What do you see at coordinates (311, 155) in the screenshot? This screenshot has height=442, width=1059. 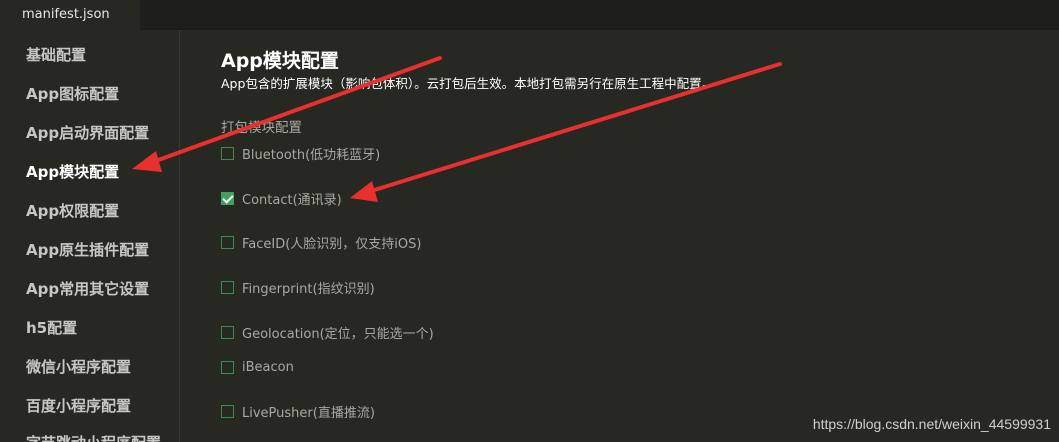 I see `option-label: Bluetooth(低功耗蓝牙)` at bounding box center [311, 155].